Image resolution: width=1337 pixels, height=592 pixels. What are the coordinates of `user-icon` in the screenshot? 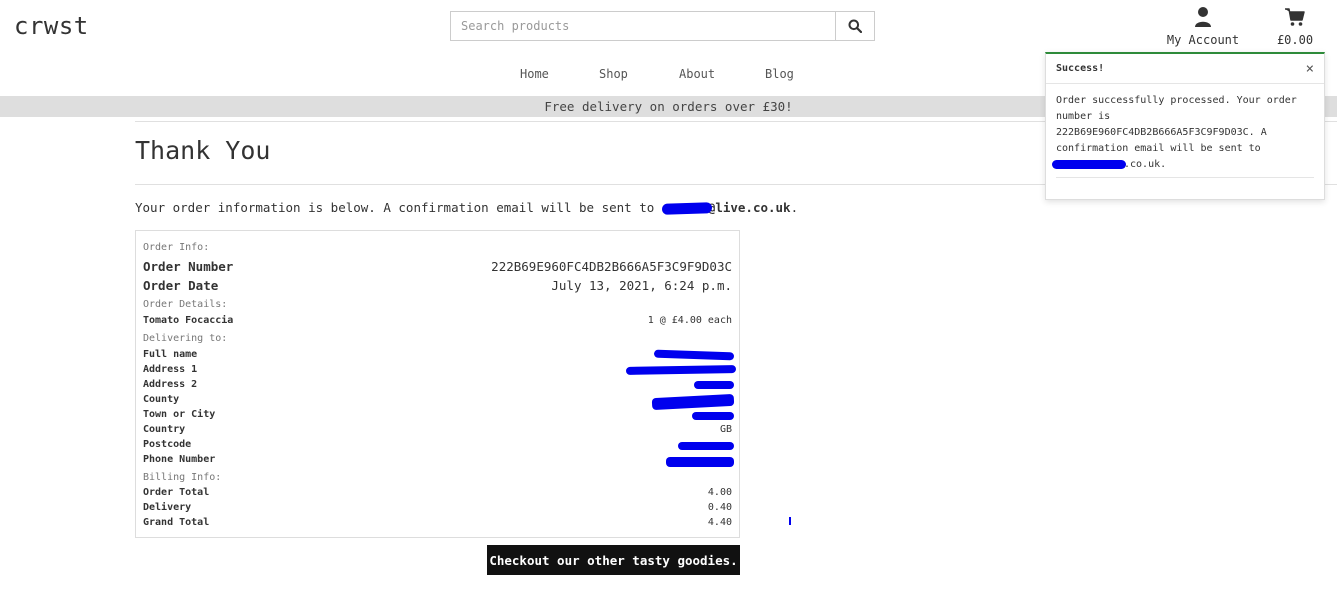 It's located at (1203, 17).